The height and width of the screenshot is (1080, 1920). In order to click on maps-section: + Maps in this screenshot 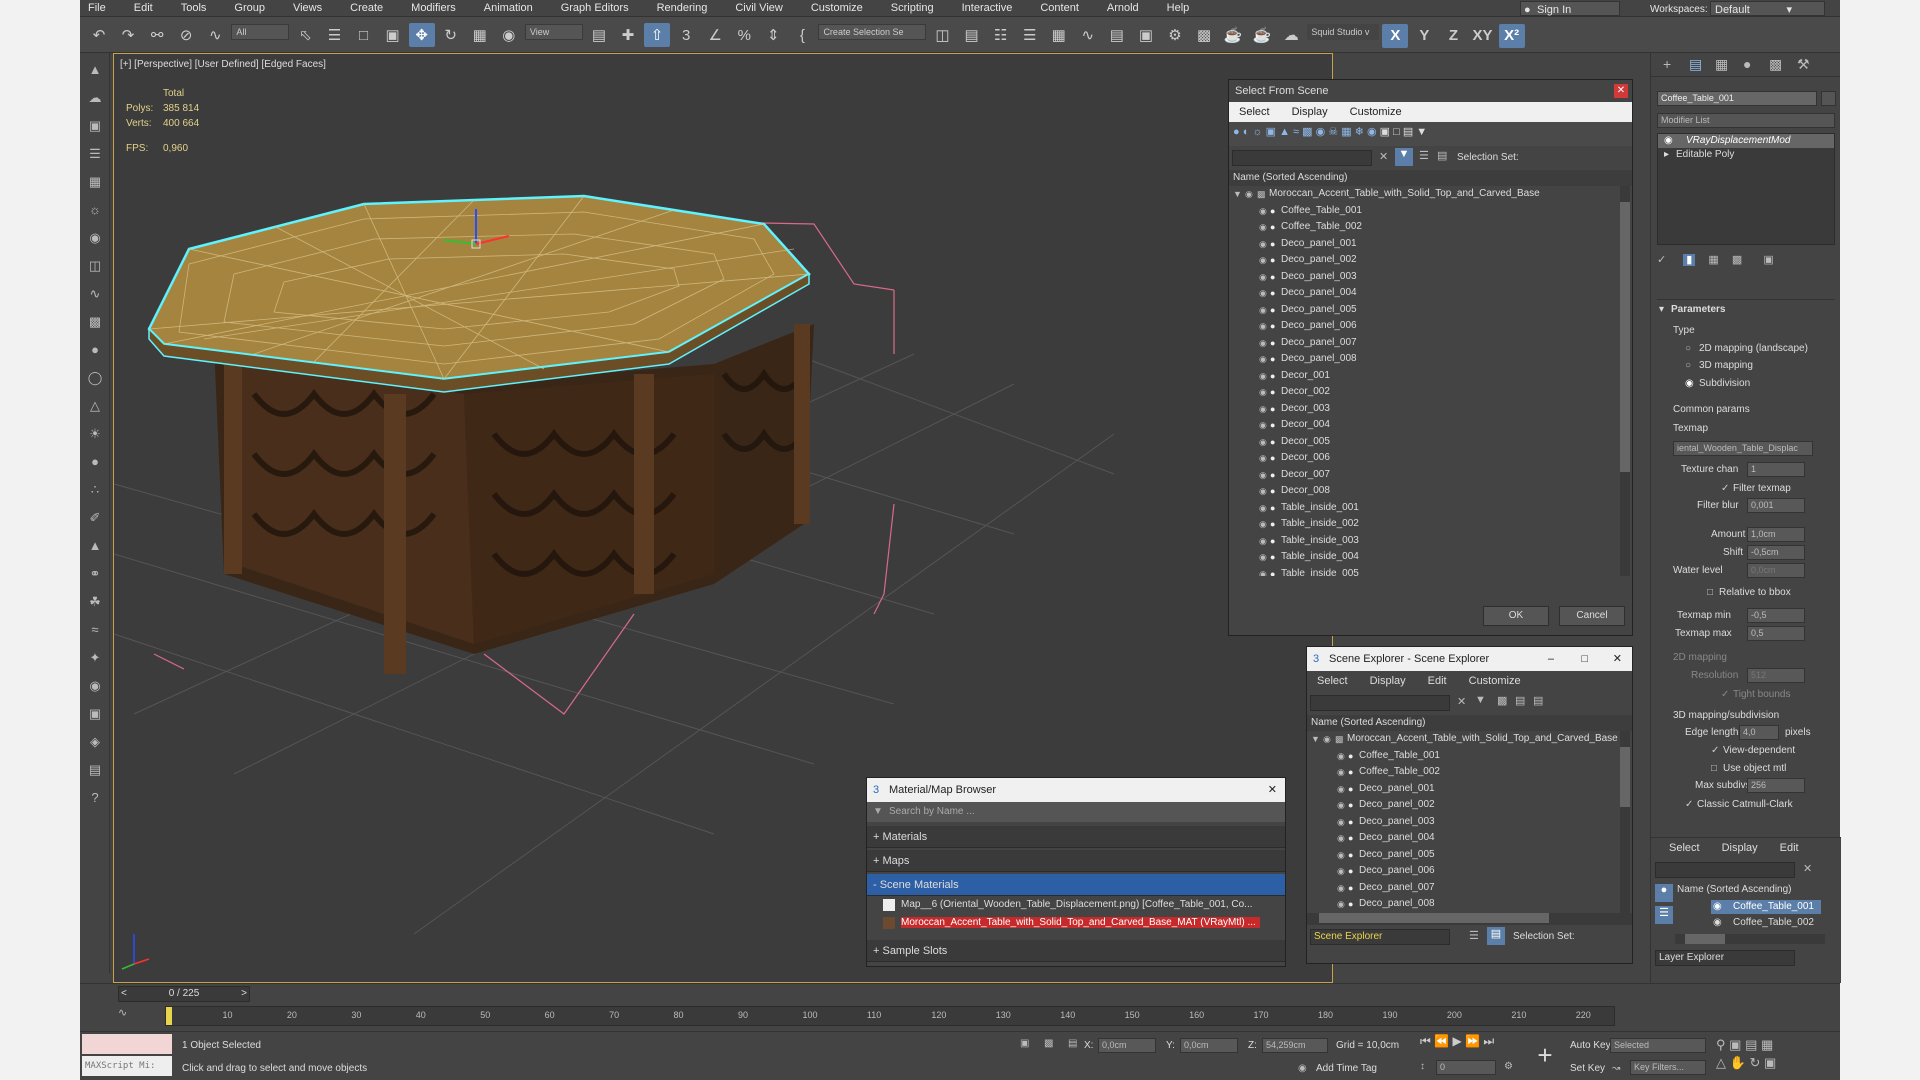, I will do `click(1076, 861)`.